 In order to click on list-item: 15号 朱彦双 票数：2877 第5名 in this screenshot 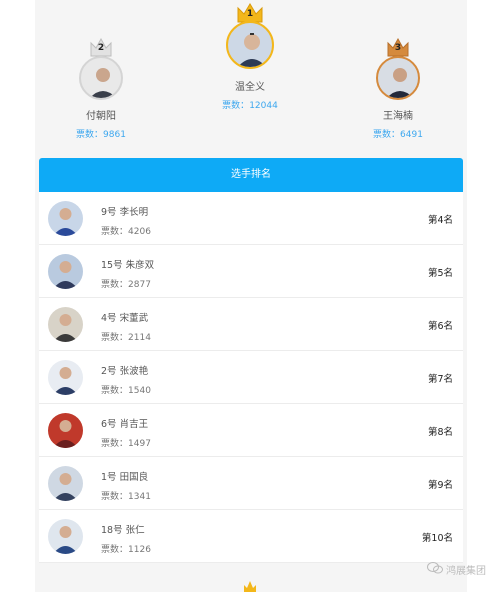, I will do `click(251, 271)`.